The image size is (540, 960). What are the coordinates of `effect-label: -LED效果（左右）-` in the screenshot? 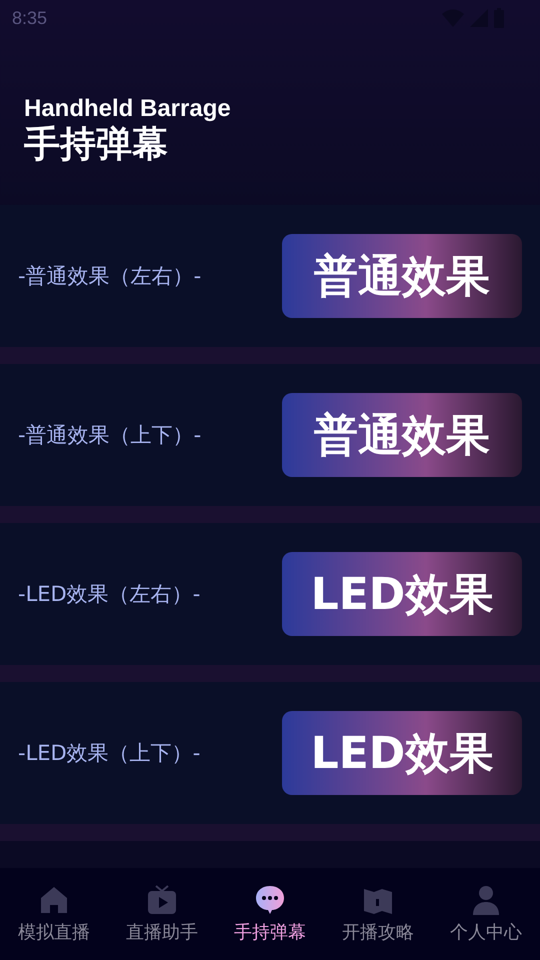 It's located at (109, 594).